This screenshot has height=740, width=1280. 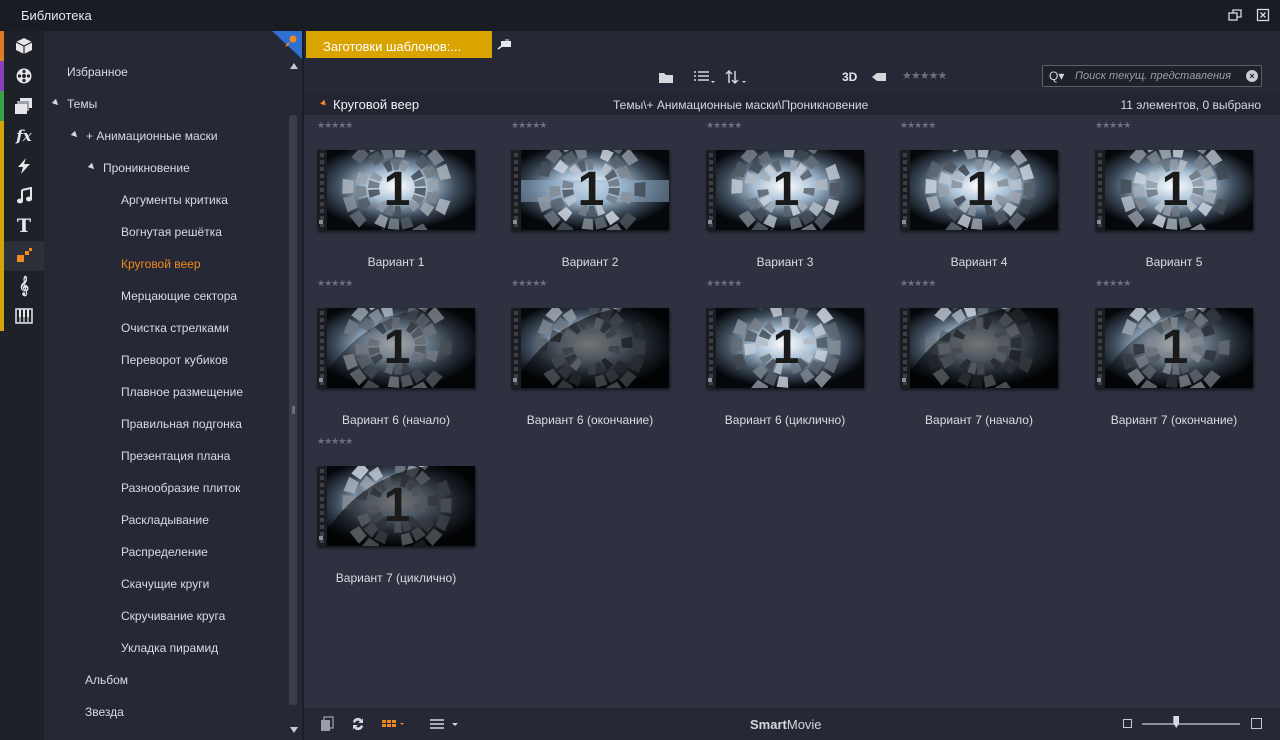 I want to click on template-thumbnail-item: ★★★★★ 1 Вариант 7 (циклично), so click(x=401, y=510).